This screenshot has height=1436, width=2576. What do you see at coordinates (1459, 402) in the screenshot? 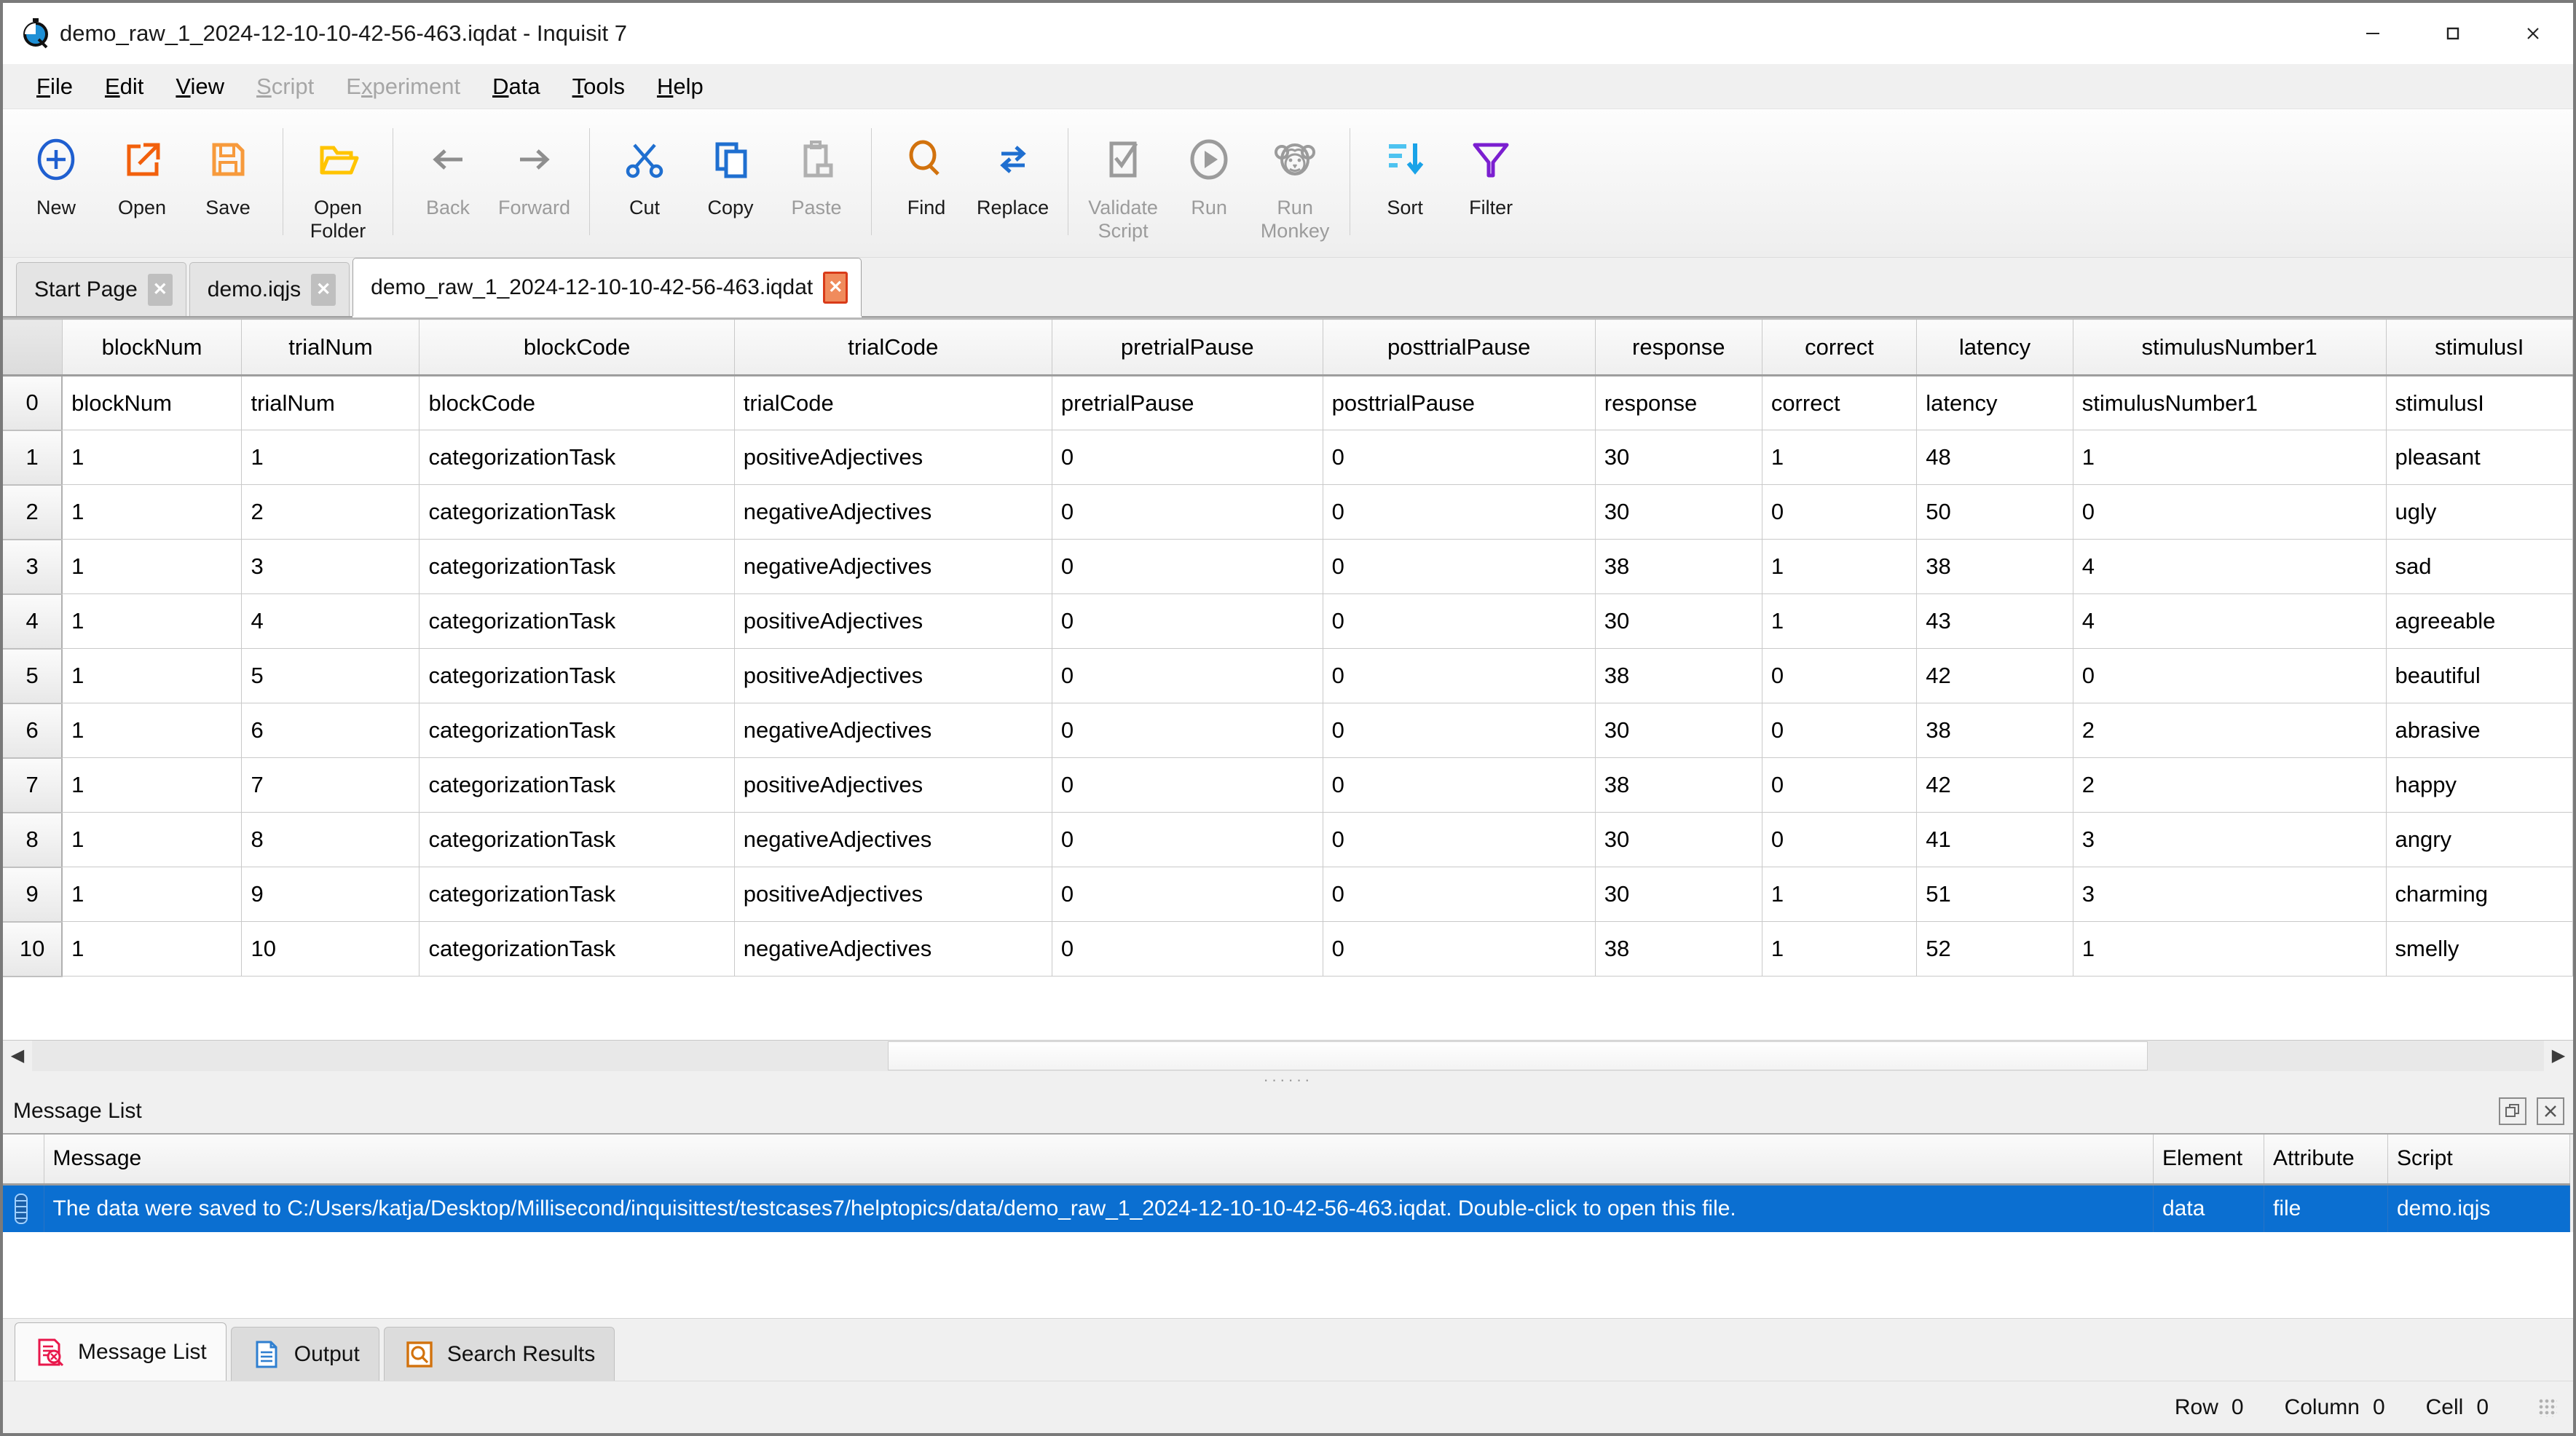
I see `grid-cell: posttrialPause` at bounding box center [1459, 402].